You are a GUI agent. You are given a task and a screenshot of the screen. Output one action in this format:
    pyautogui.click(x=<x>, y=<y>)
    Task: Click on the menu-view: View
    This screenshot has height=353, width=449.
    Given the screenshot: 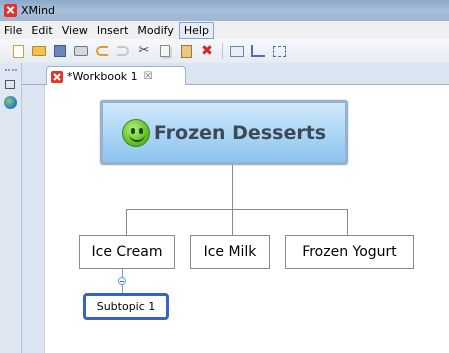 What is the action you would take?
    pyautogui.click(x=75, y=30)
    